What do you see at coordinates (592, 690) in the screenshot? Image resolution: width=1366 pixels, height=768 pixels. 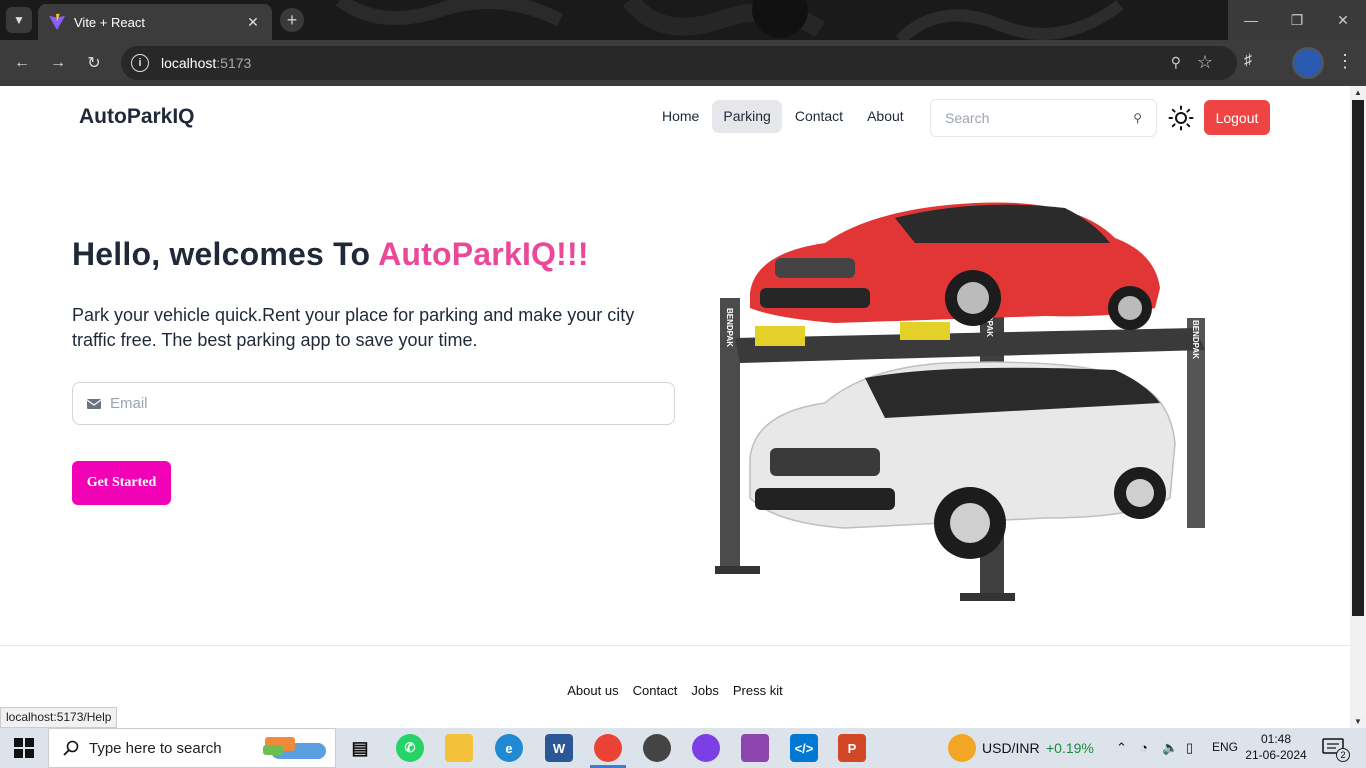 I see `footer-about-us: About us` at bounding box center [592, 690].